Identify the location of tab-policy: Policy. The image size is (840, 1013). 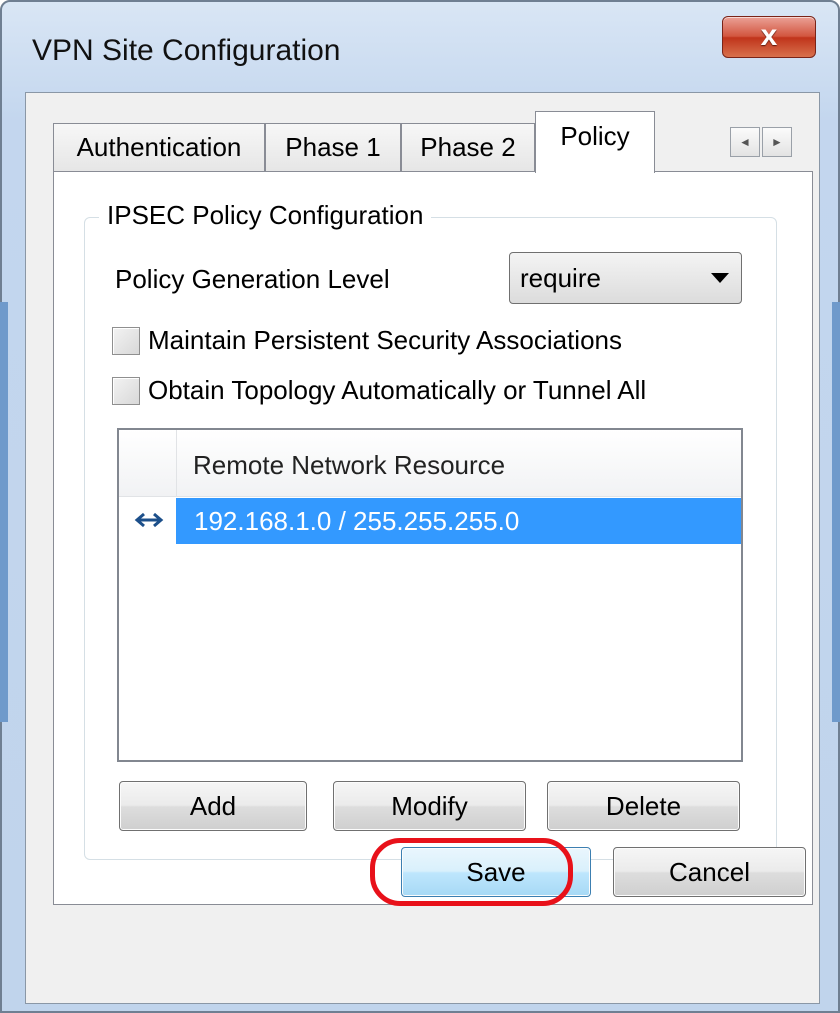
(595, 142).